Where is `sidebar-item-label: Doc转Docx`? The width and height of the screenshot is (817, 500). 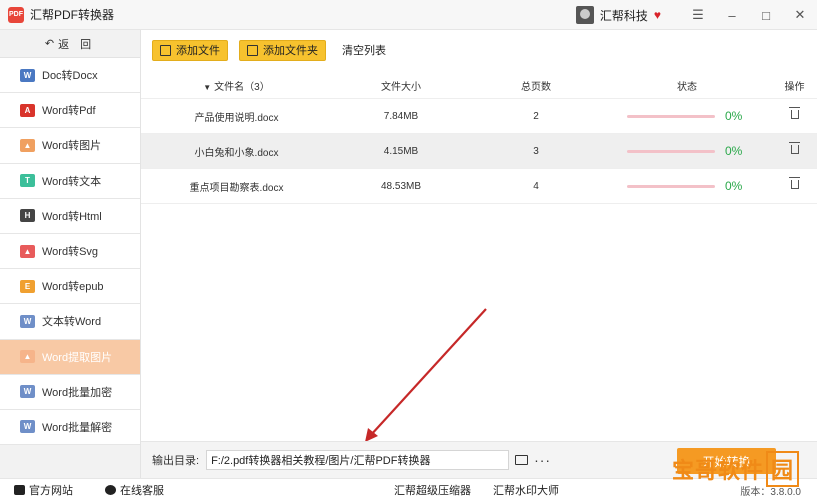 sidebar-item-label: Doc转Docx is located at coordinates (70, 76).